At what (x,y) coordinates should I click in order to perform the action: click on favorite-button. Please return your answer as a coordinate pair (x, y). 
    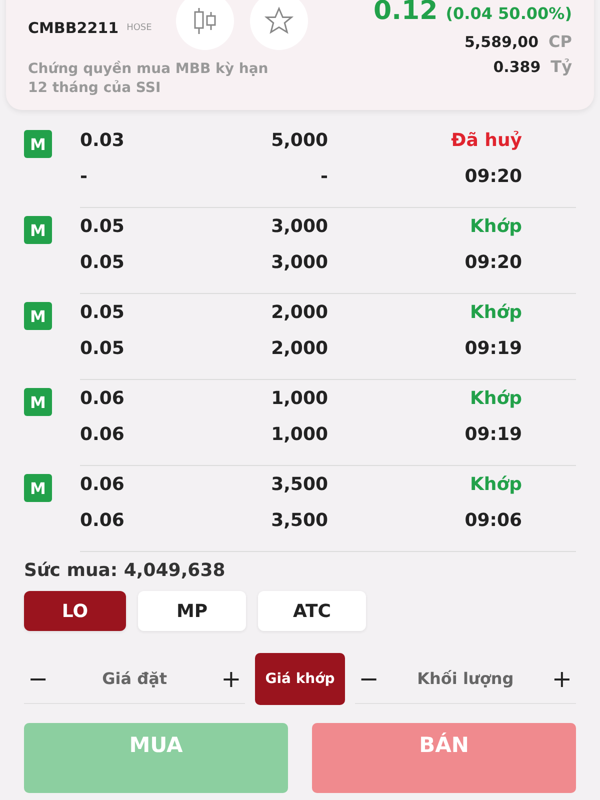
    Looking at the image, I should click on (279, 25).